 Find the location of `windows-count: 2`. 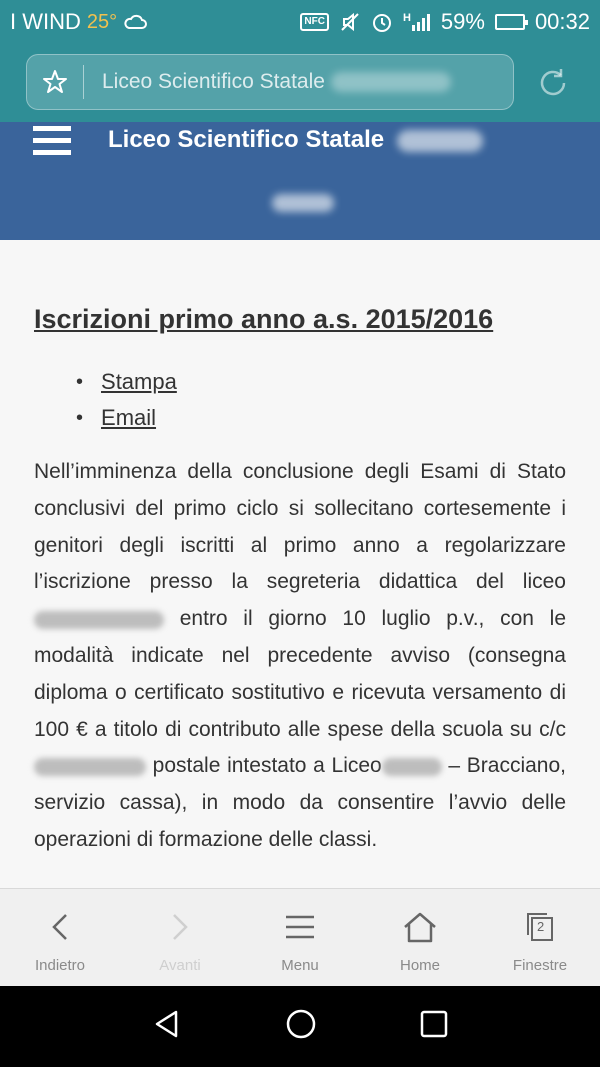

windows-count: 2 is located at coordinates (541, 926).